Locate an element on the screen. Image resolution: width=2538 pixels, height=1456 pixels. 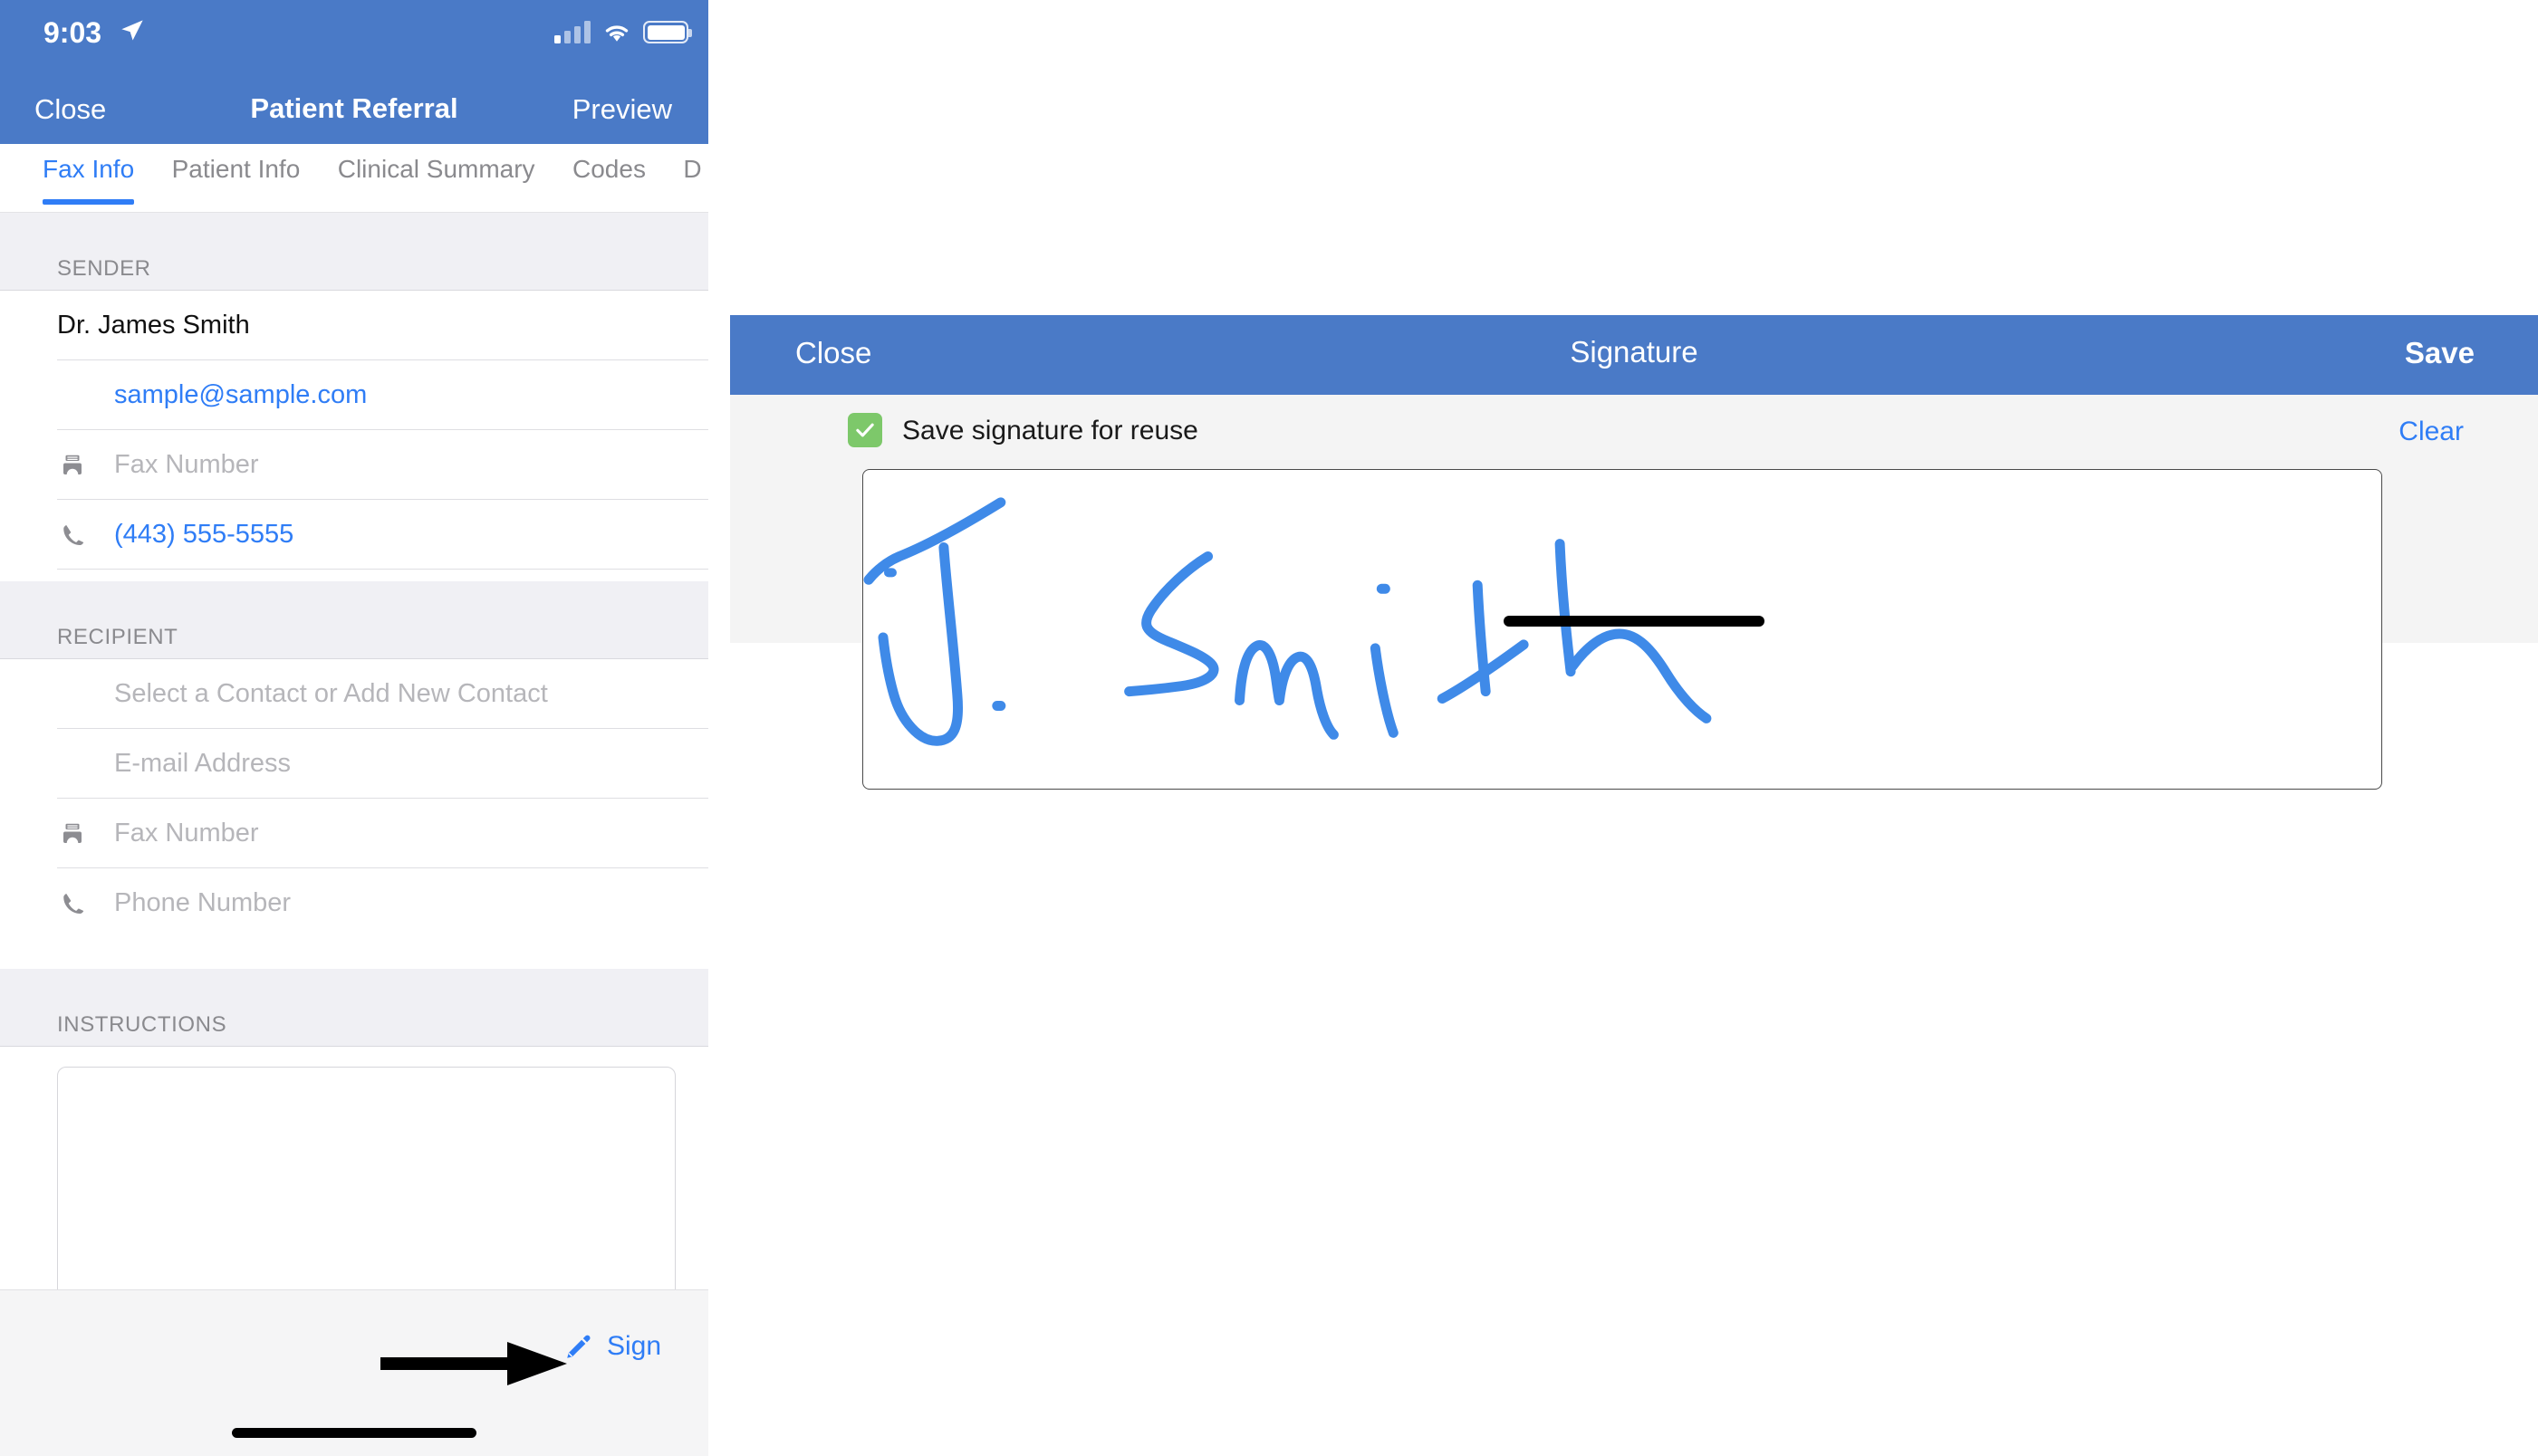
pen-icon is located at coordinates (579, 1346).